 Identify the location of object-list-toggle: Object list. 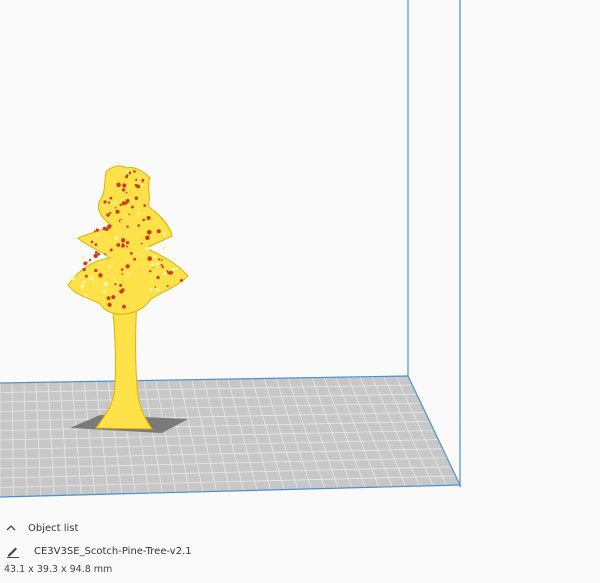
(42, 528).